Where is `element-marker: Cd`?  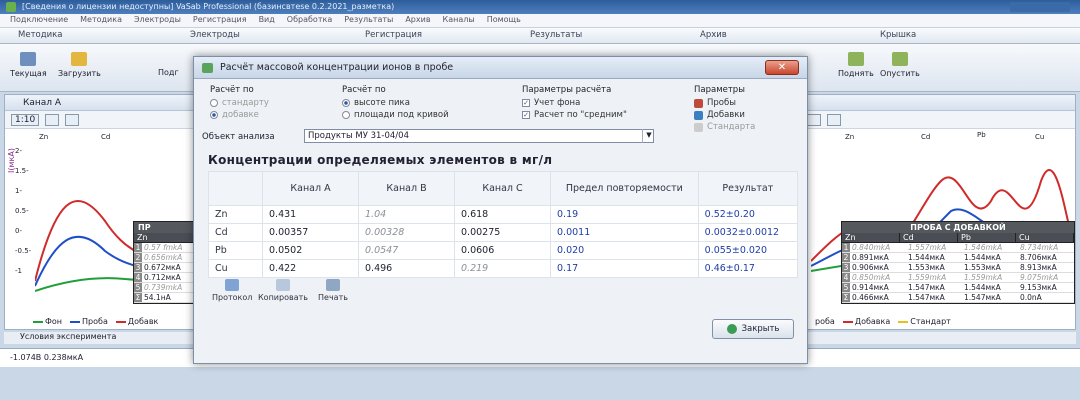
element-marker: Cd is located at coordinates (926, 137).